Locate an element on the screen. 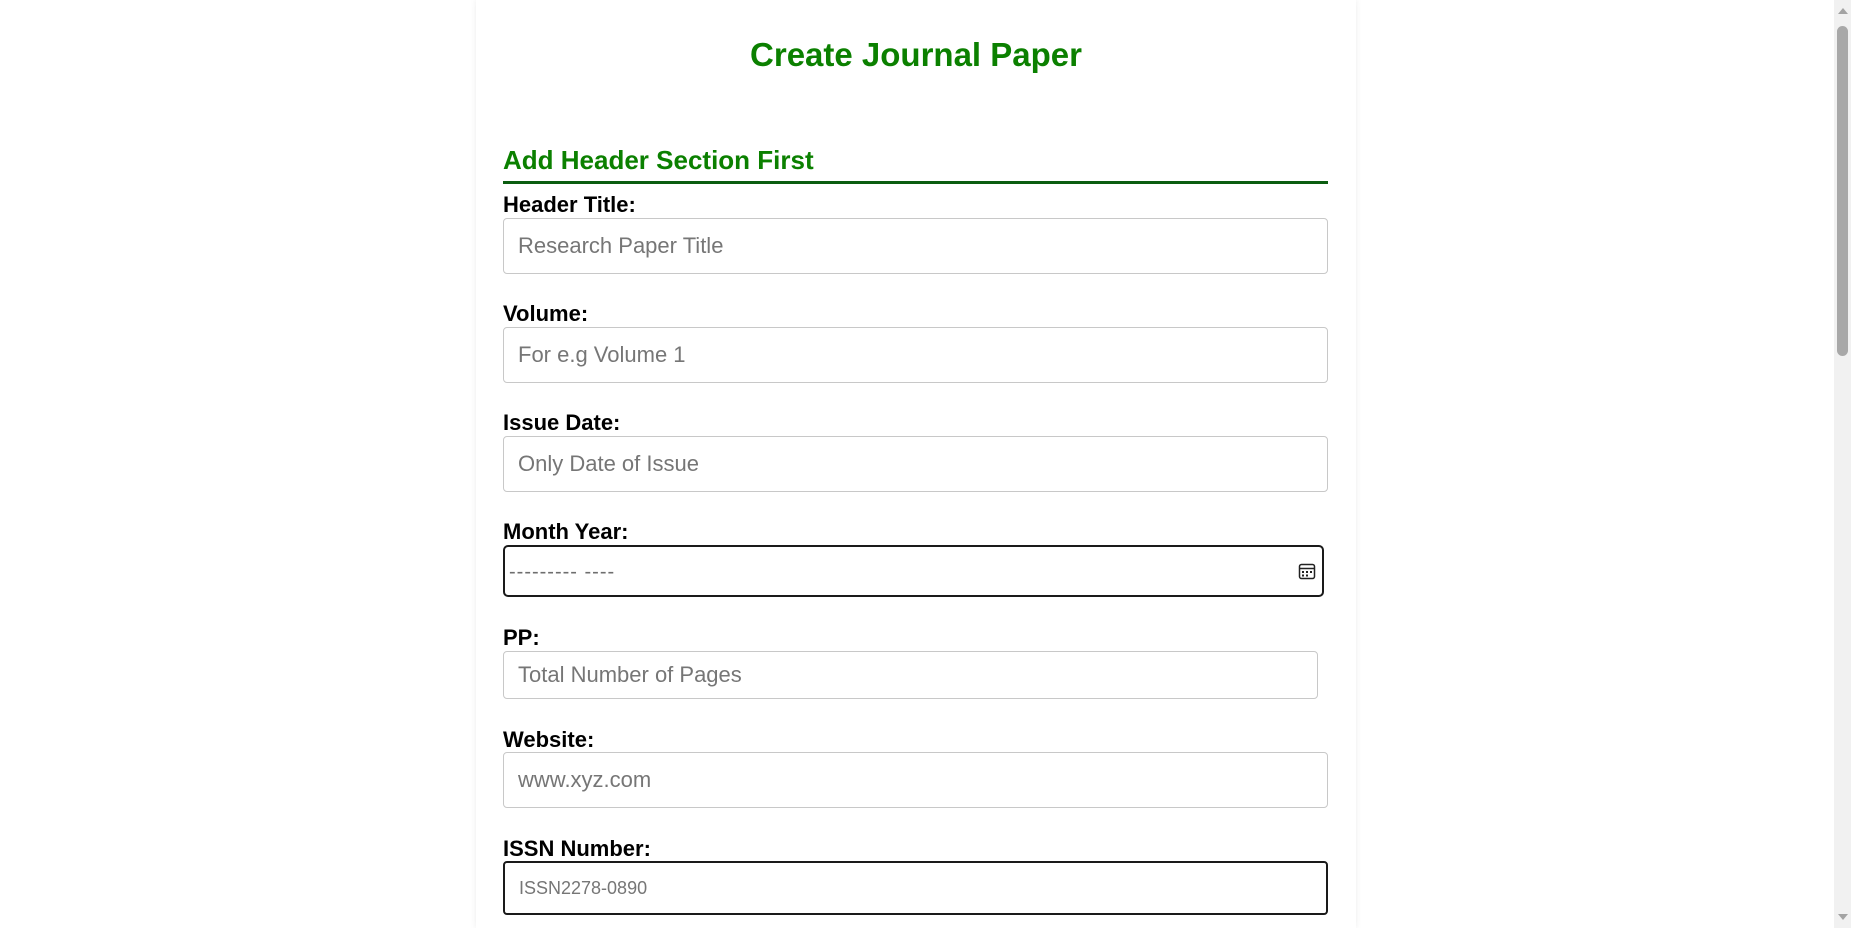  issue-date-input is located at coordinates (915, 464).